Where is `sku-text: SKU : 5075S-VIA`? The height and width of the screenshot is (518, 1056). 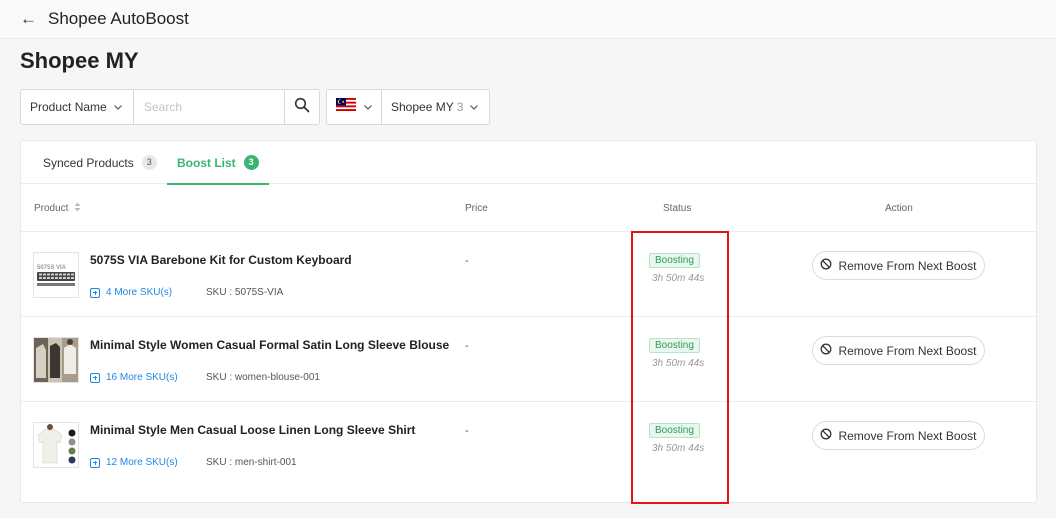 sku-text: SKU : 5075S-VIA is located at coordinates (245, 292).